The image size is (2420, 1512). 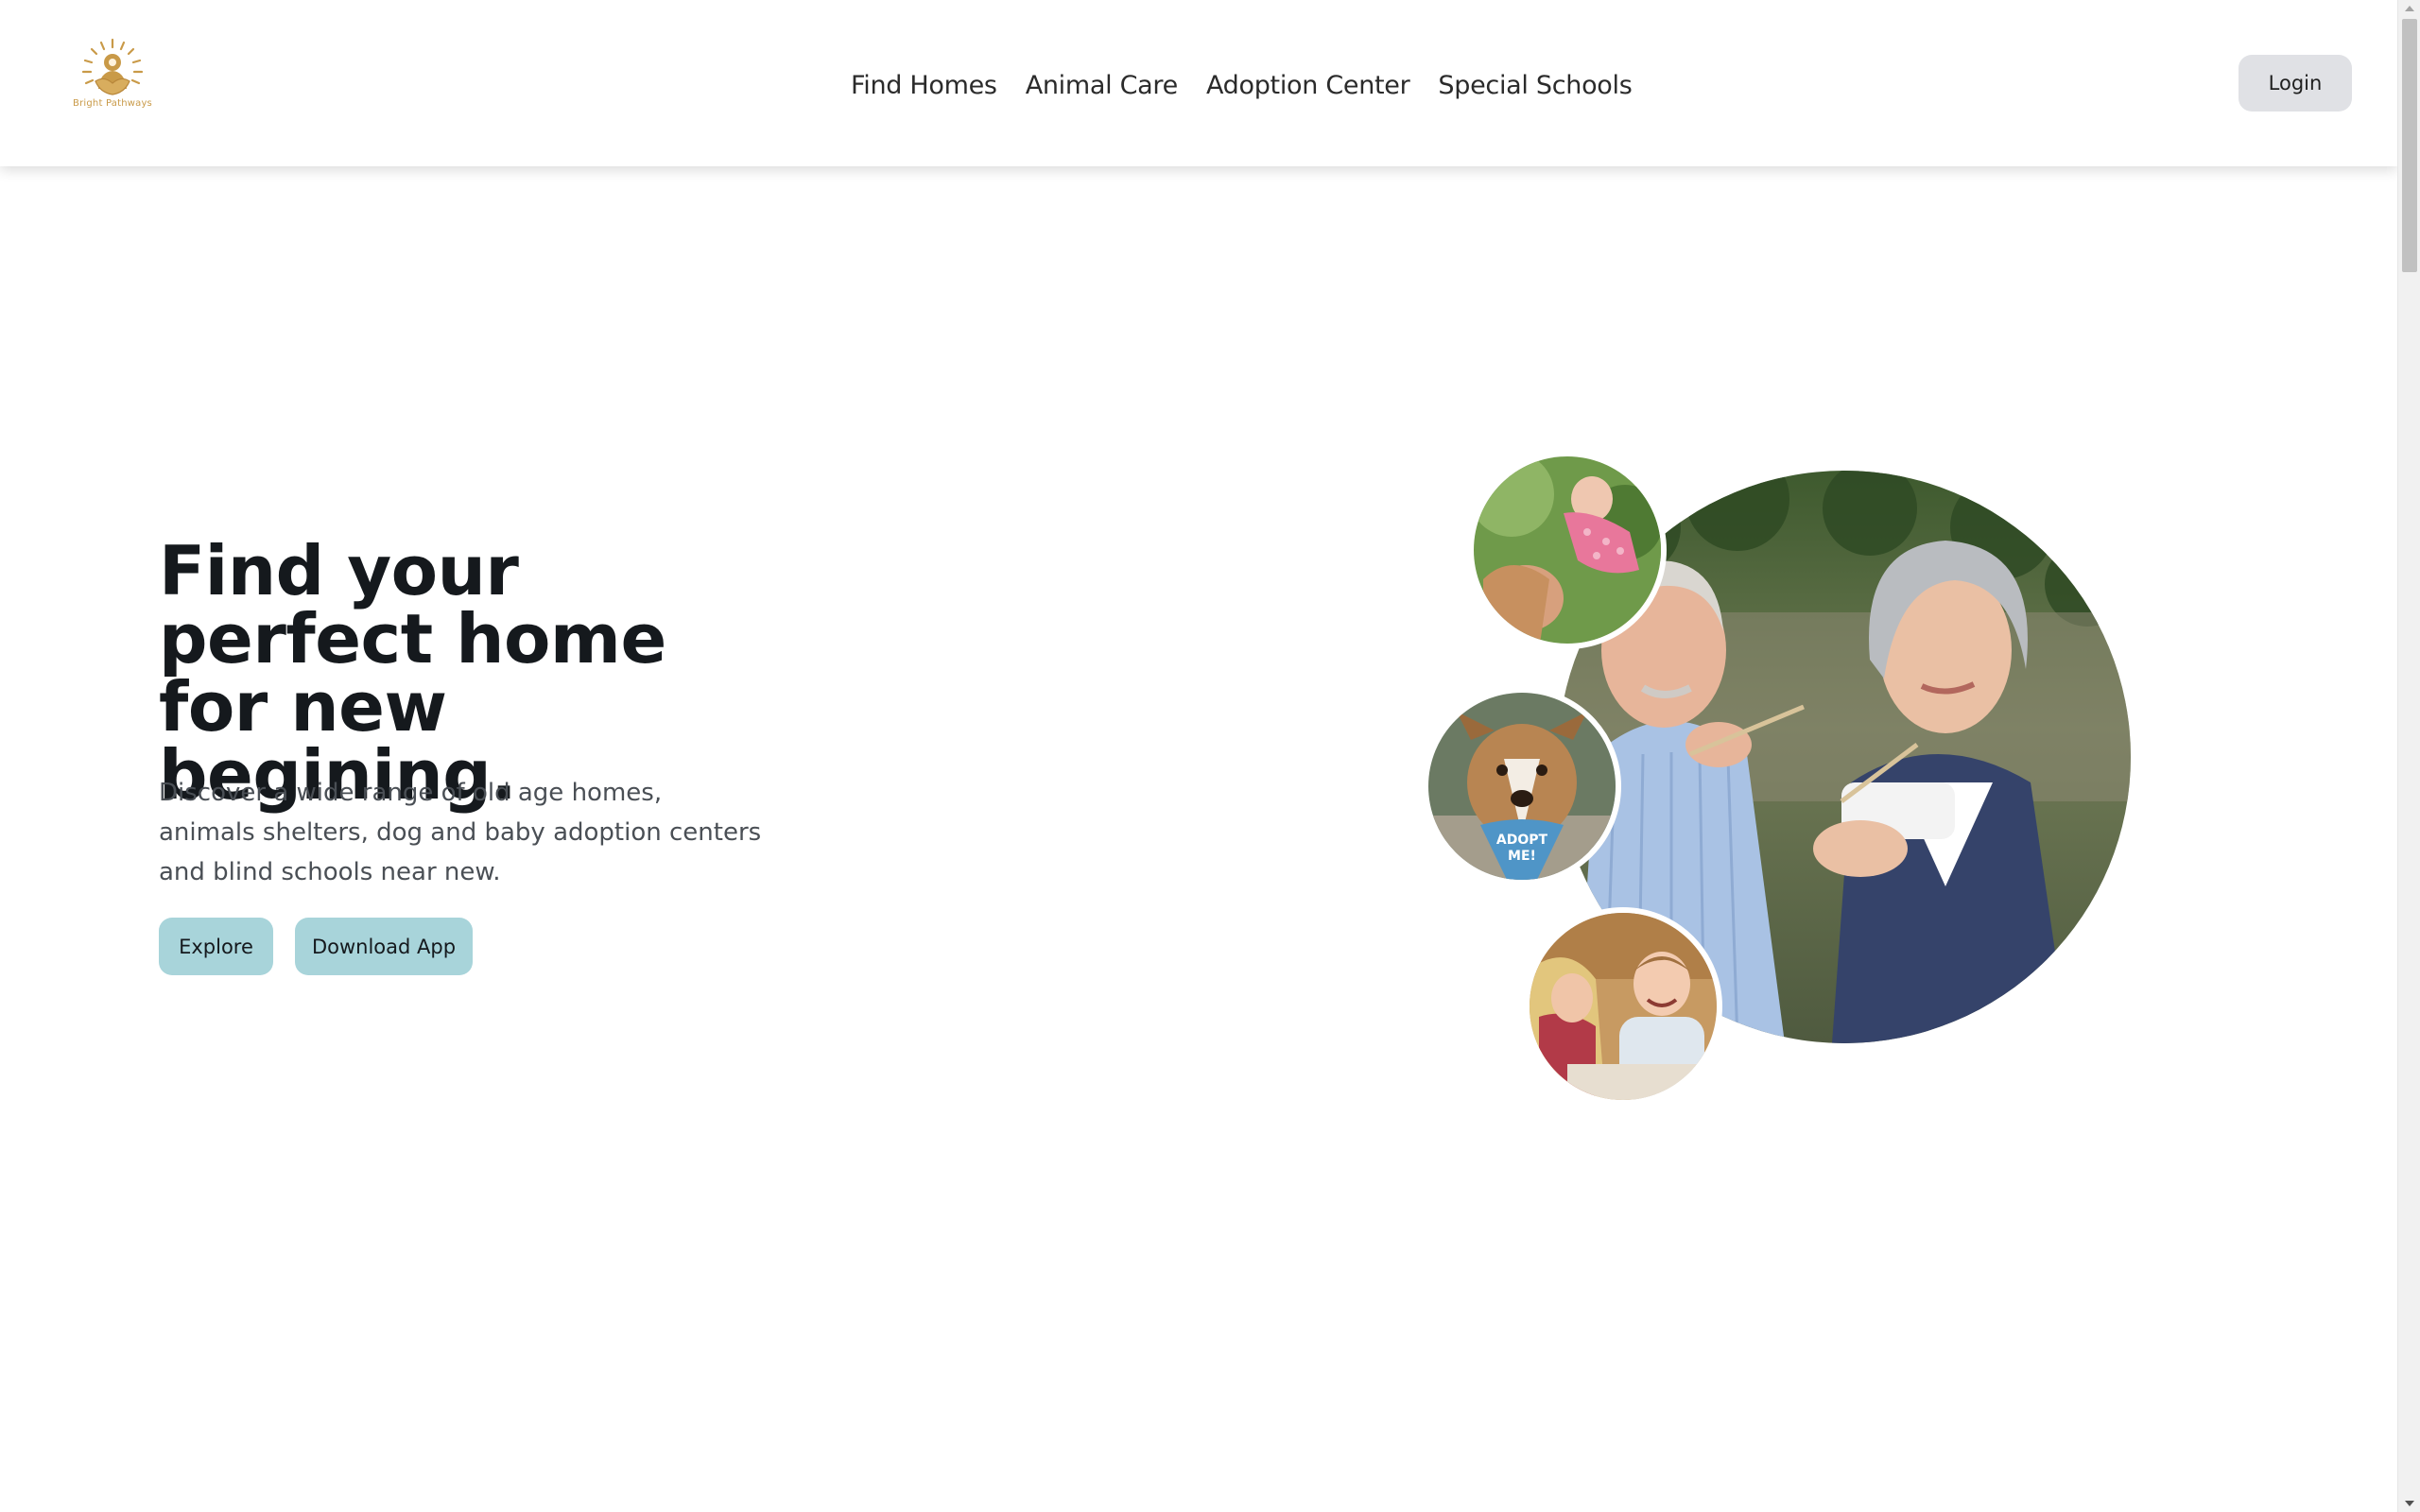 I want to click on nav-adoption-center: Adoption Center, so click(x=1308, y=85).